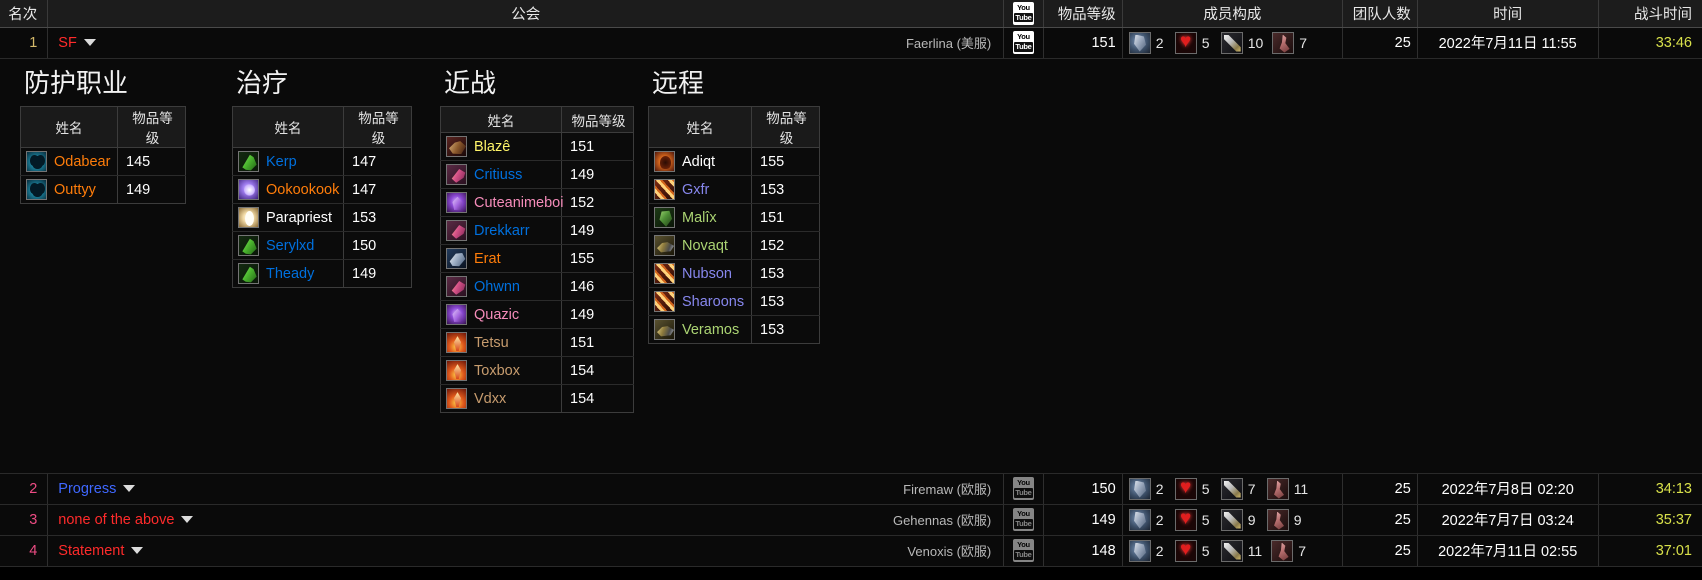 This screenshot has width=1702, height=580. Describe the element at coordinates (1241, 42) in the screenshot. I see `composition-melee: 10` at that location.